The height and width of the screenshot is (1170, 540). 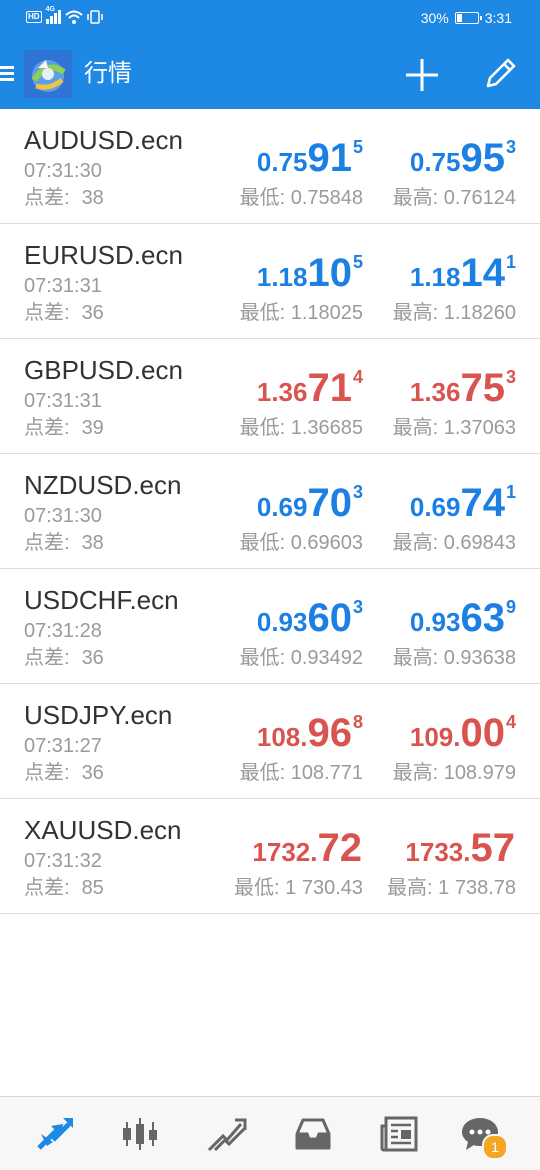 I want to click on history-inbox-icon, so click(x=313, y=1134).